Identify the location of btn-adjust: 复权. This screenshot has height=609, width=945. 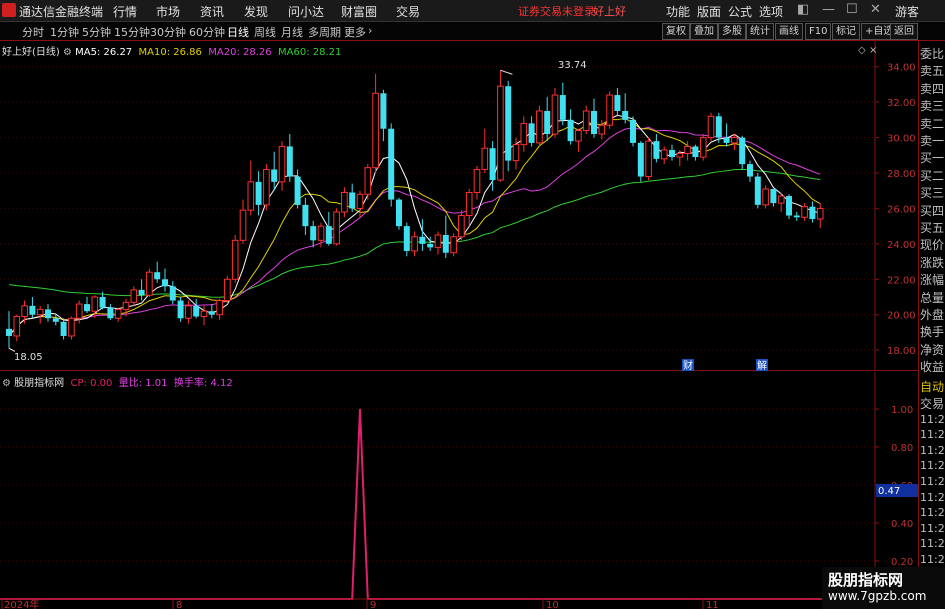
(676, 31).